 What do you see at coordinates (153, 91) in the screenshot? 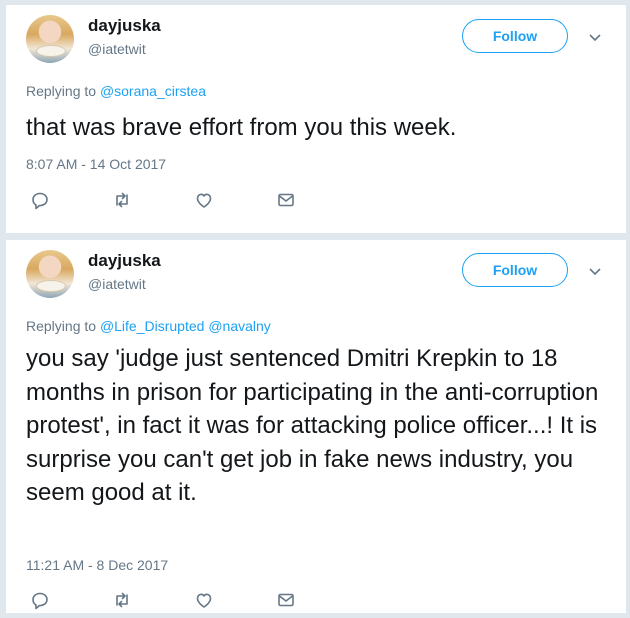
I see `mention-link: @sorana_cirstea` at bounding box center [153, 91].